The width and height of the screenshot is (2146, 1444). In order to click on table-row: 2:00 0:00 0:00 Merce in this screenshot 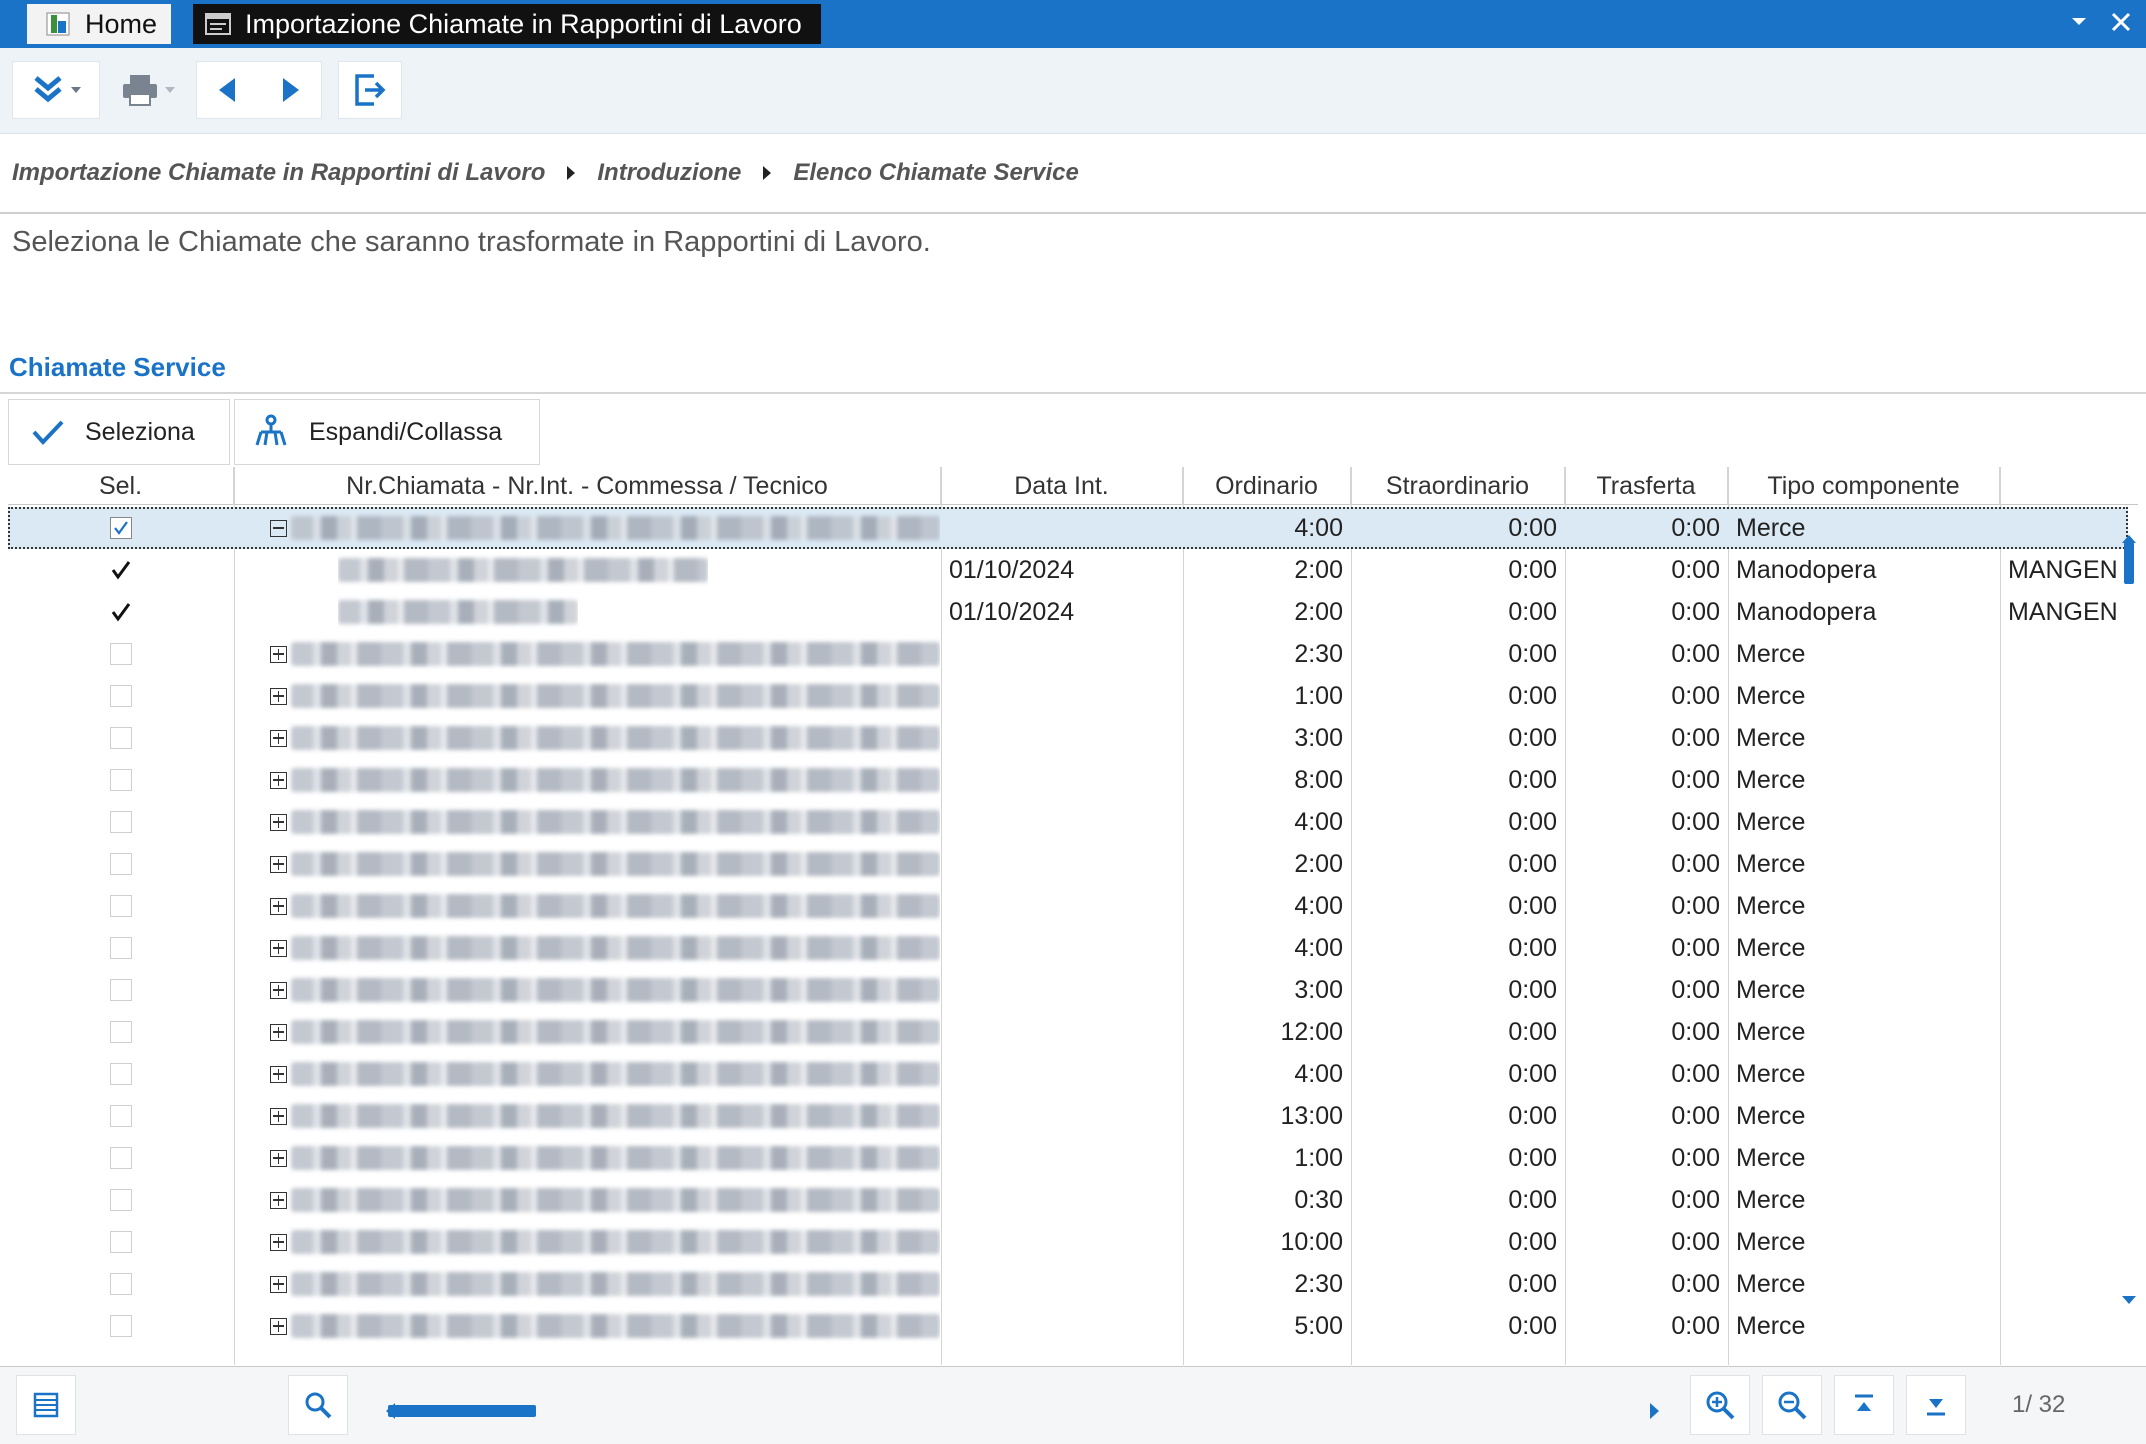, I will do `click(1068, 864)`.